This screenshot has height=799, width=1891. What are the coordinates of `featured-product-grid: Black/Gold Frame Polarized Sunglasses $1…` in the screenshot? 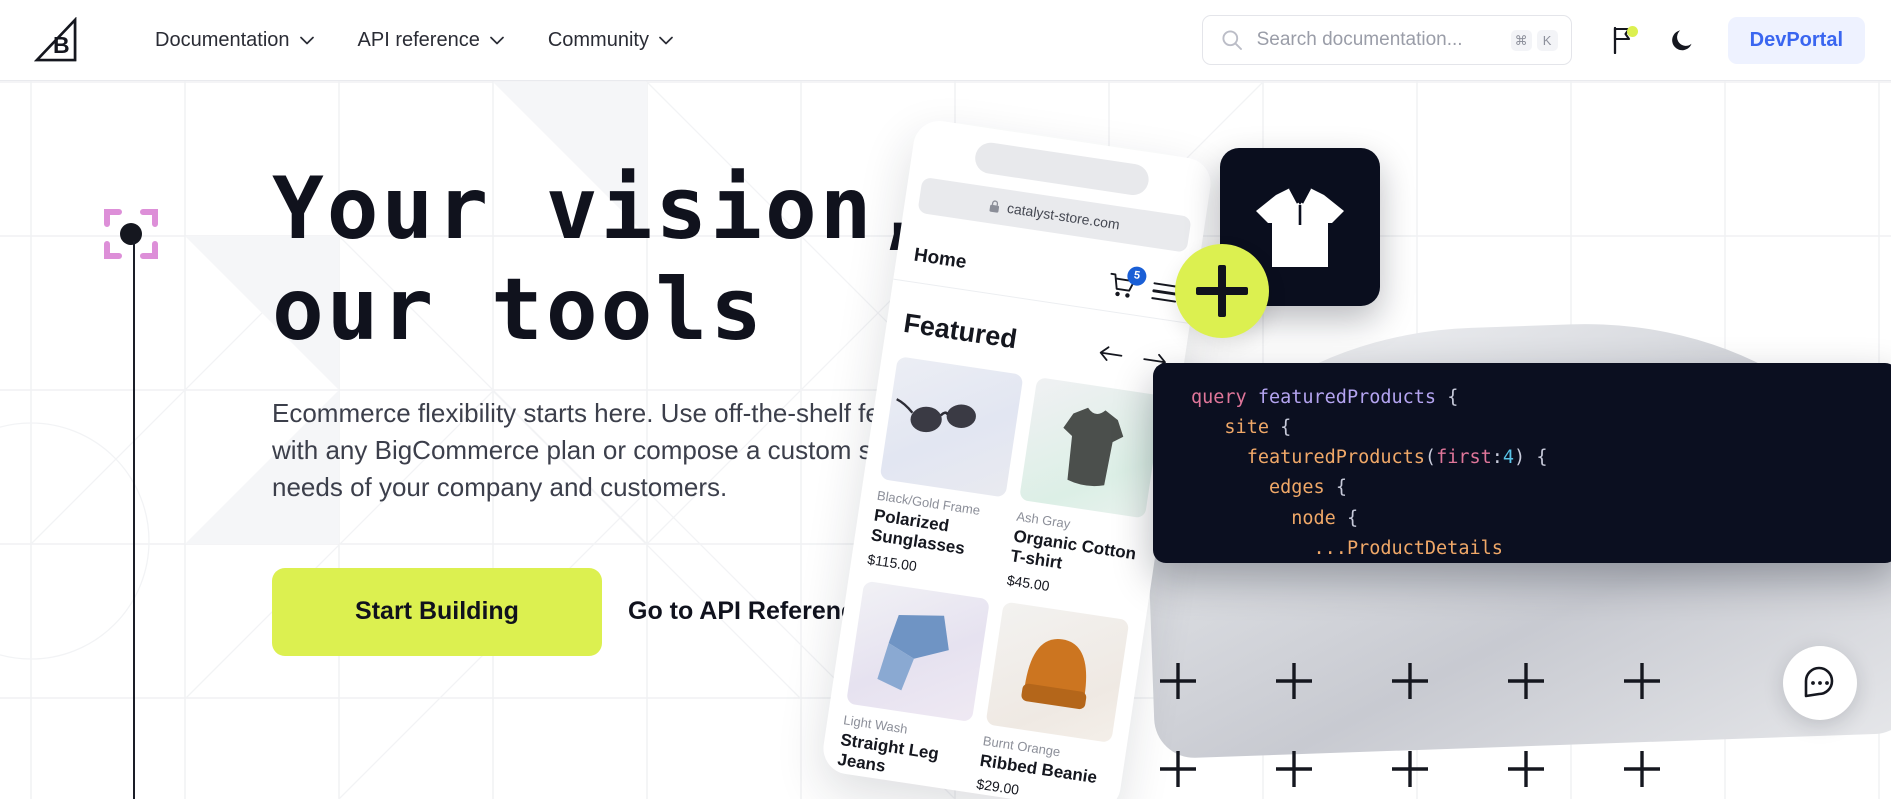 It's located at (1001, 567).